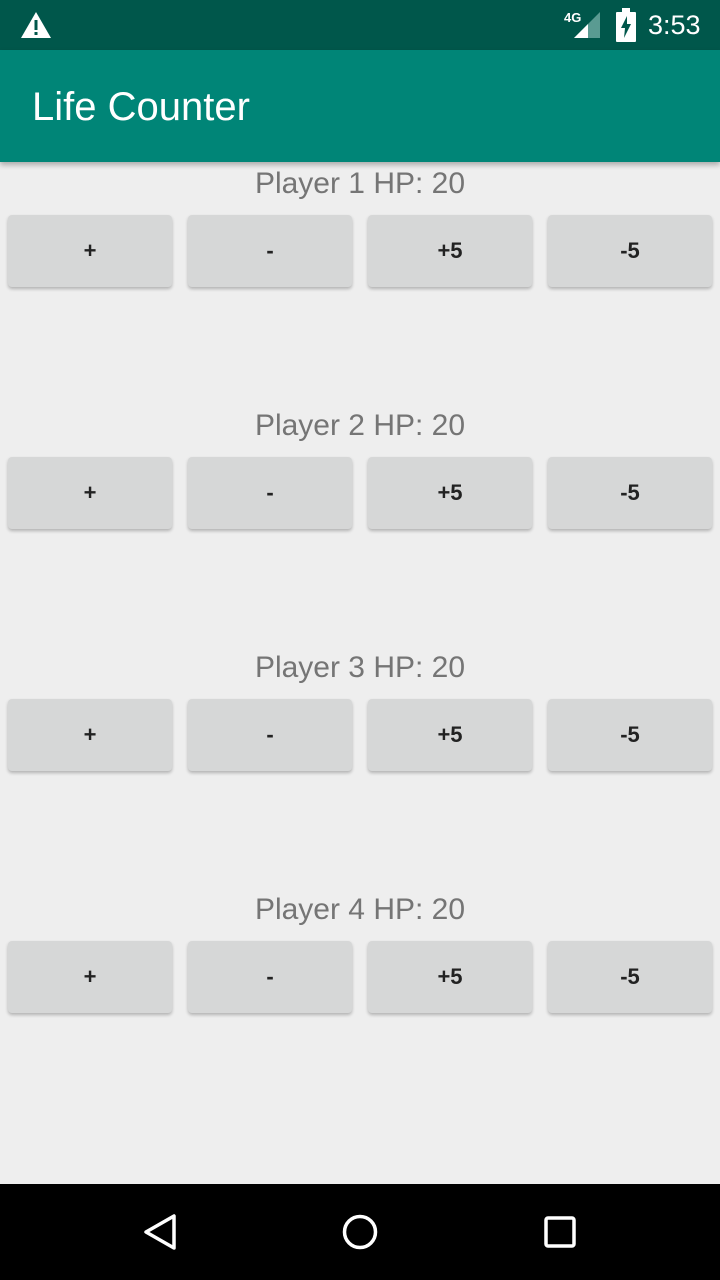  I want to click on clock: 3:53, so click(674, 25).